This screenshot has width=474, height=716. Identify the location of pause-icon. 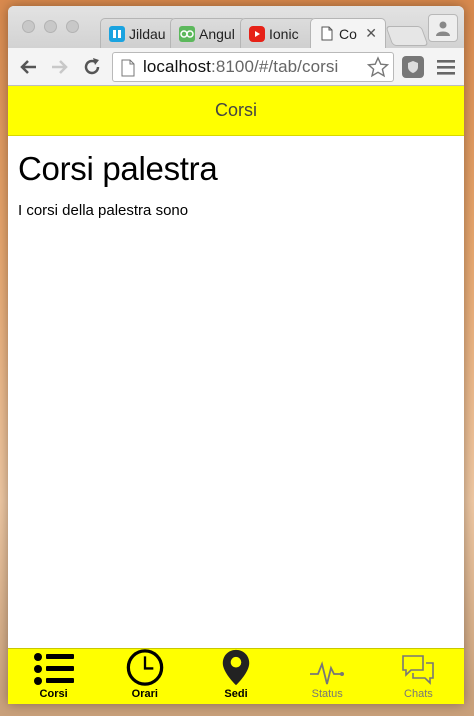
(117, 33).